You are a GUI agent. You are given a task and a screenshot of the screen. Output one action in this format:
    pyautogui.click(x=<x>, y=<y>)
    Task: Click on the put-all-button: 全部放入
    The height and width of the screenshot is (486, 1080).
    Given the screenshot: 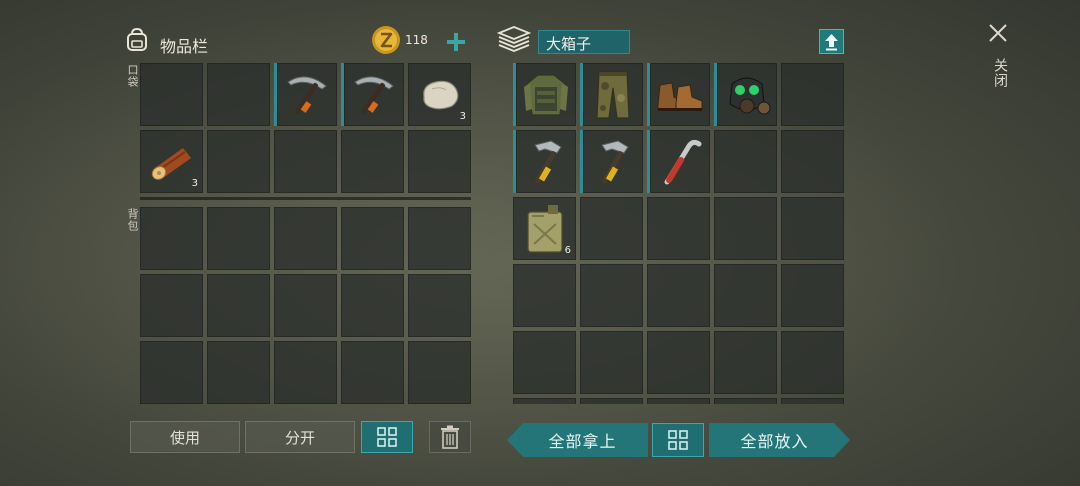 What is the action you would take?
    pyautogui.click(x=779, y=440)
    